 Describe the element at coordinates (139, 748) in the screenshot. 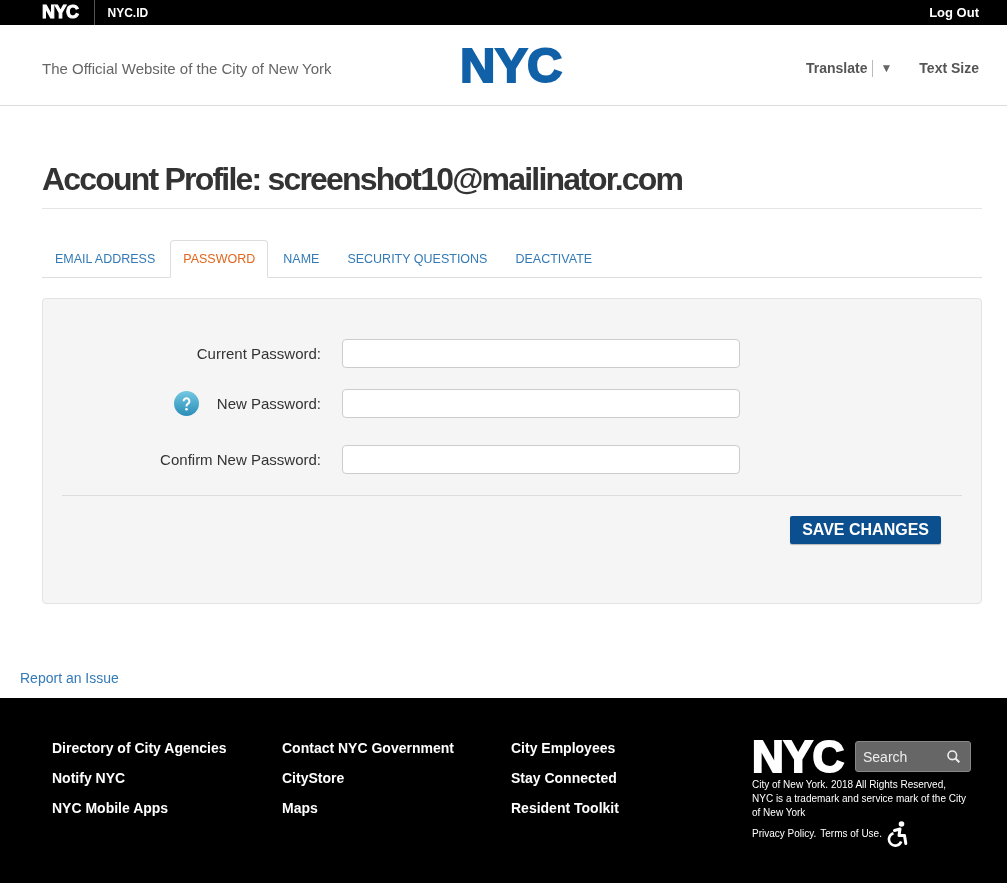

I see `footer-link: Directory of City Agencies` at that location.